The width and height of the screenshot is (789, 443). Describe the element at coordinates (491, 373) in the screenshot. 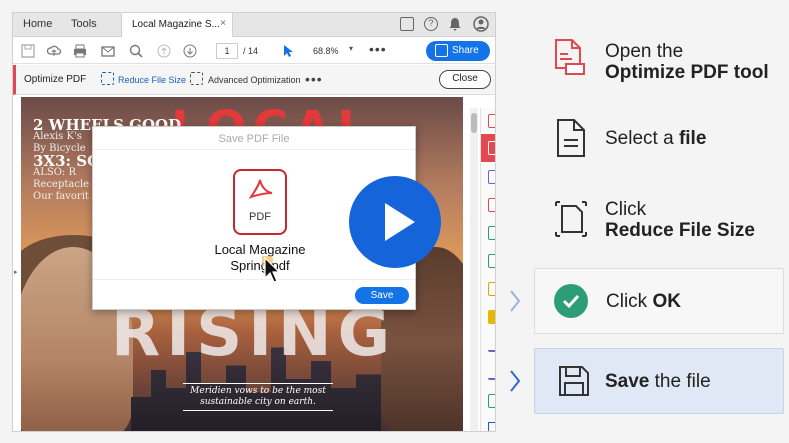

I see `request-signatures-icon` at that location.